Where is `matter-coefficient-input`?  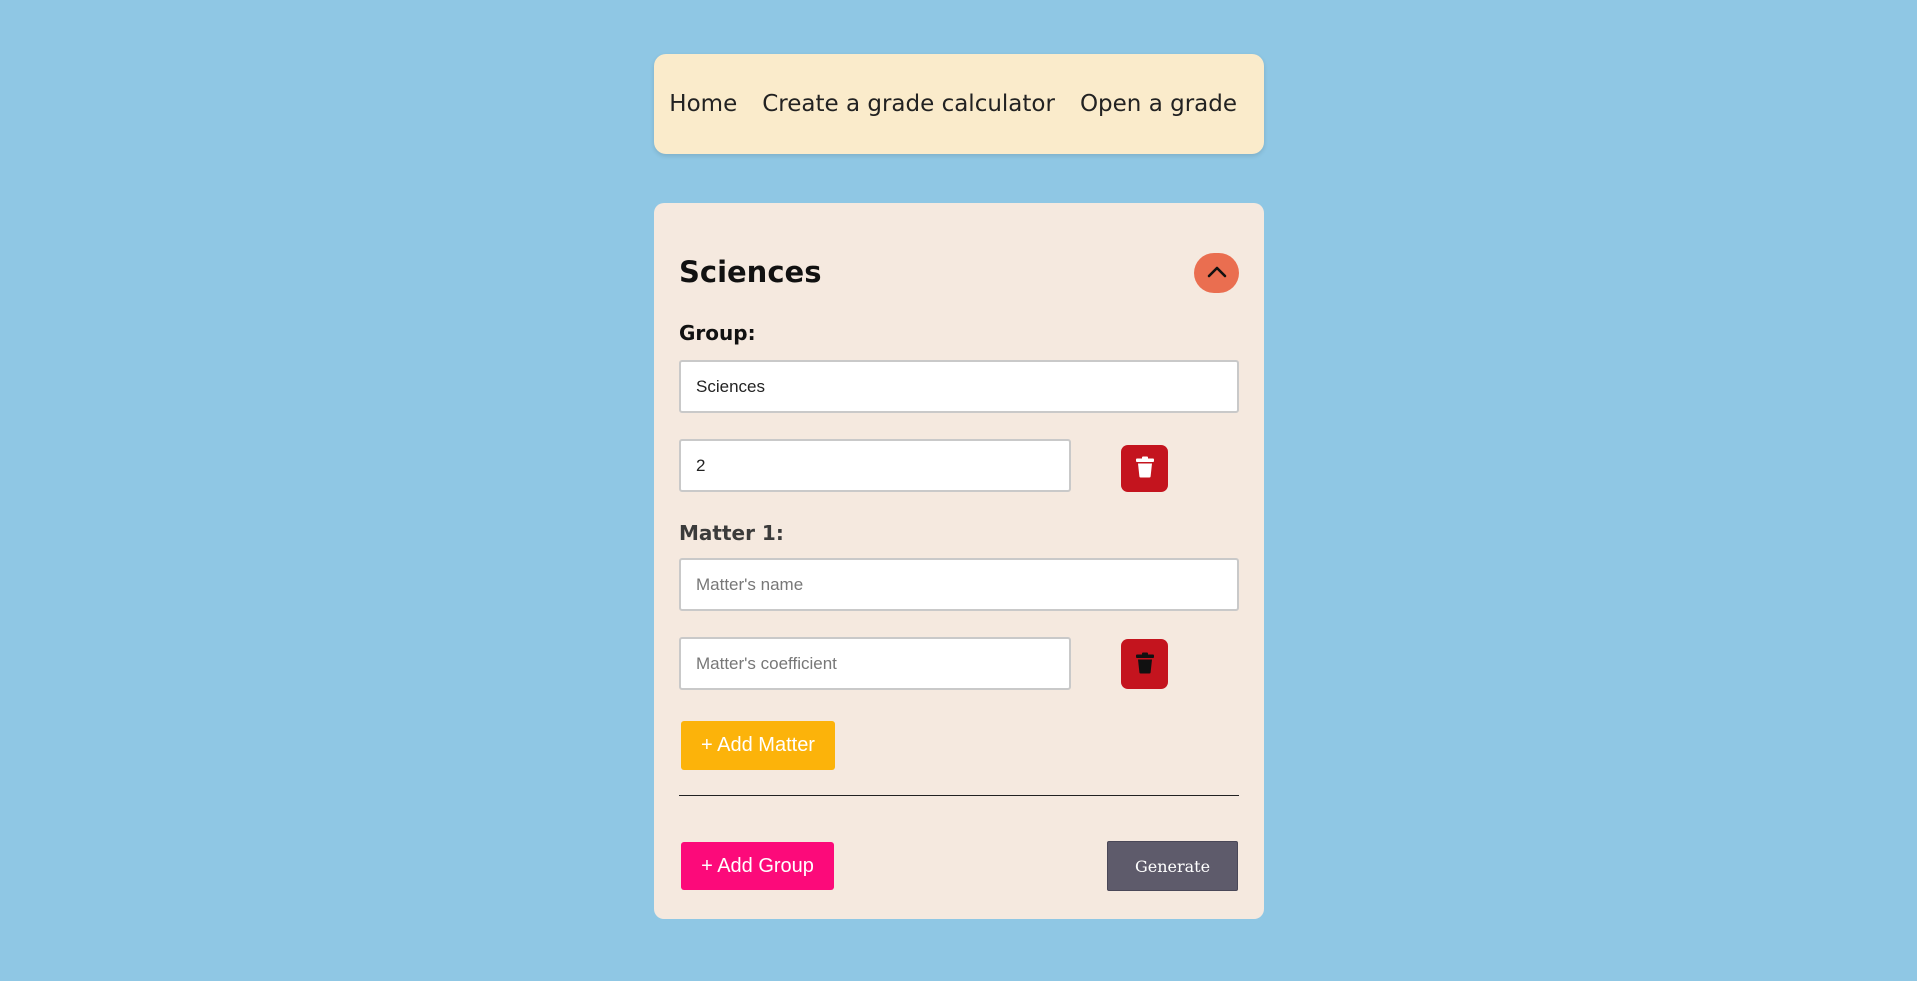 matter-coefficient-input is located at coordinates (875, 663).